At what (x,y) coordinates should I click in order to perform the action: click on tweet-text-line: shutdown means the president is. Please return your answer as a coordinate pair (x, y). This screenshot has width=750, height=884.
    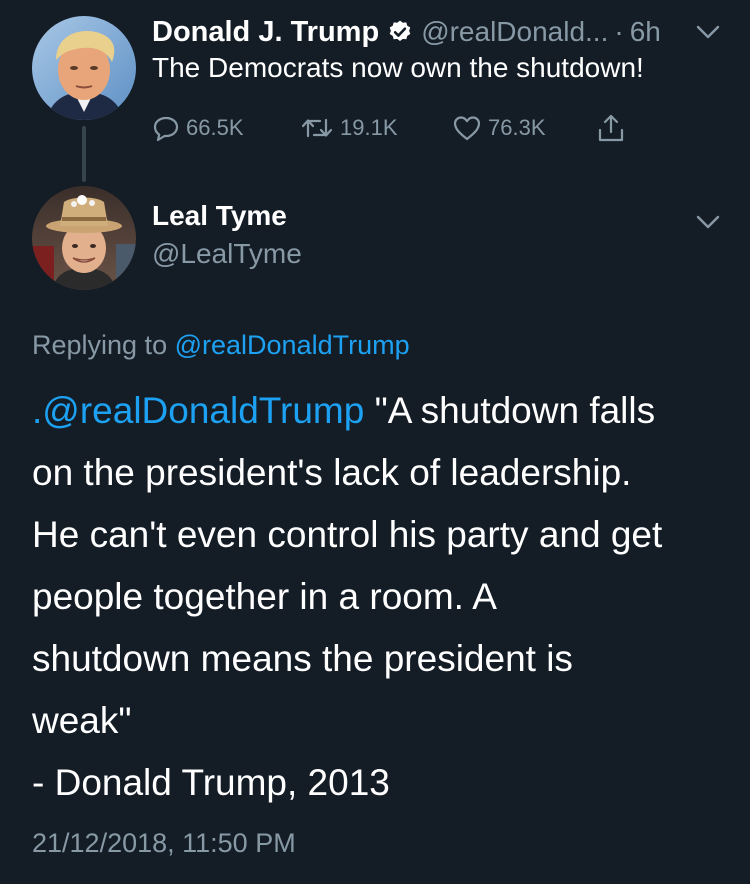
    Looking at the image, I should click on (302, 658).